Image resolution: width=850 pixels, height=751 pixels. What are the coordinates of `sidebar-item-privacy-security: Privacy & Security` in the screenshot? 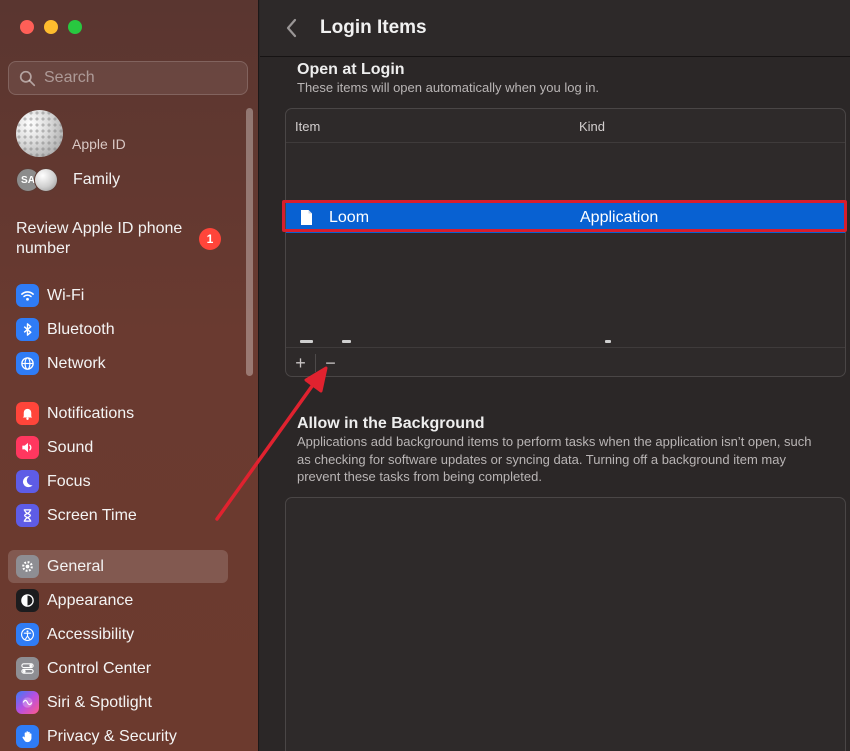 It's located at (118, 735).